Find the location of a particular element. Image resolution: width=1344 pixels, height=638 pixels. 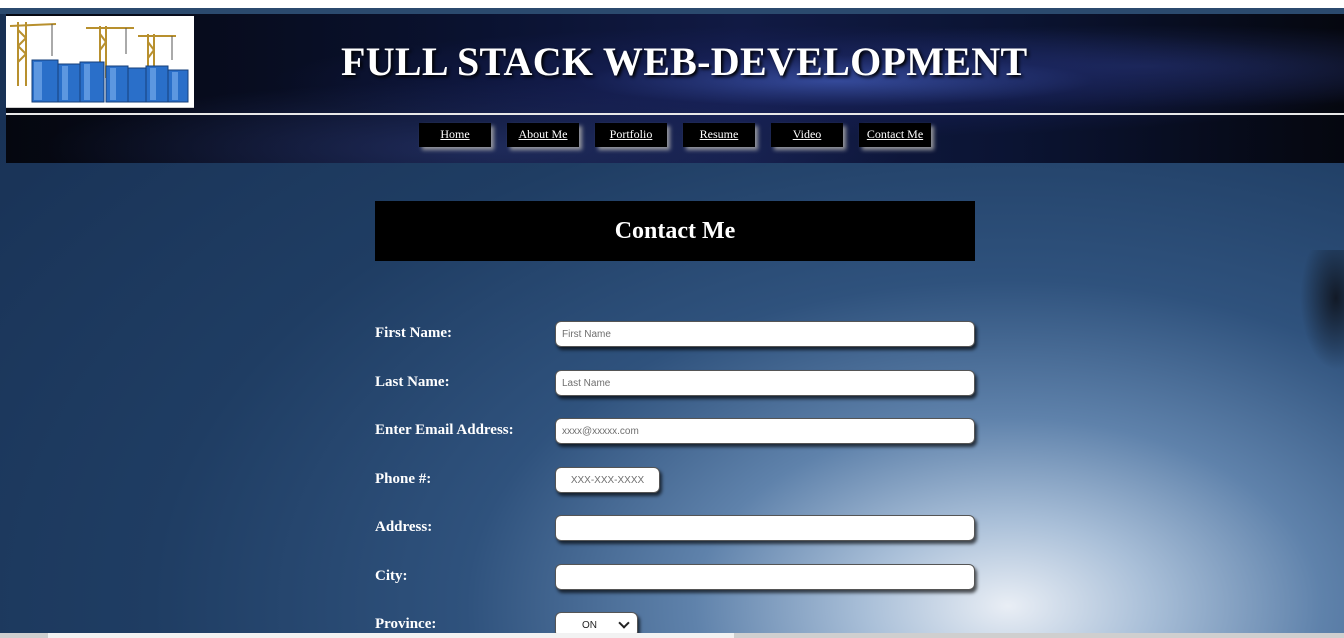

nav-resume-link: Resume is located at coordinates (719, 135).